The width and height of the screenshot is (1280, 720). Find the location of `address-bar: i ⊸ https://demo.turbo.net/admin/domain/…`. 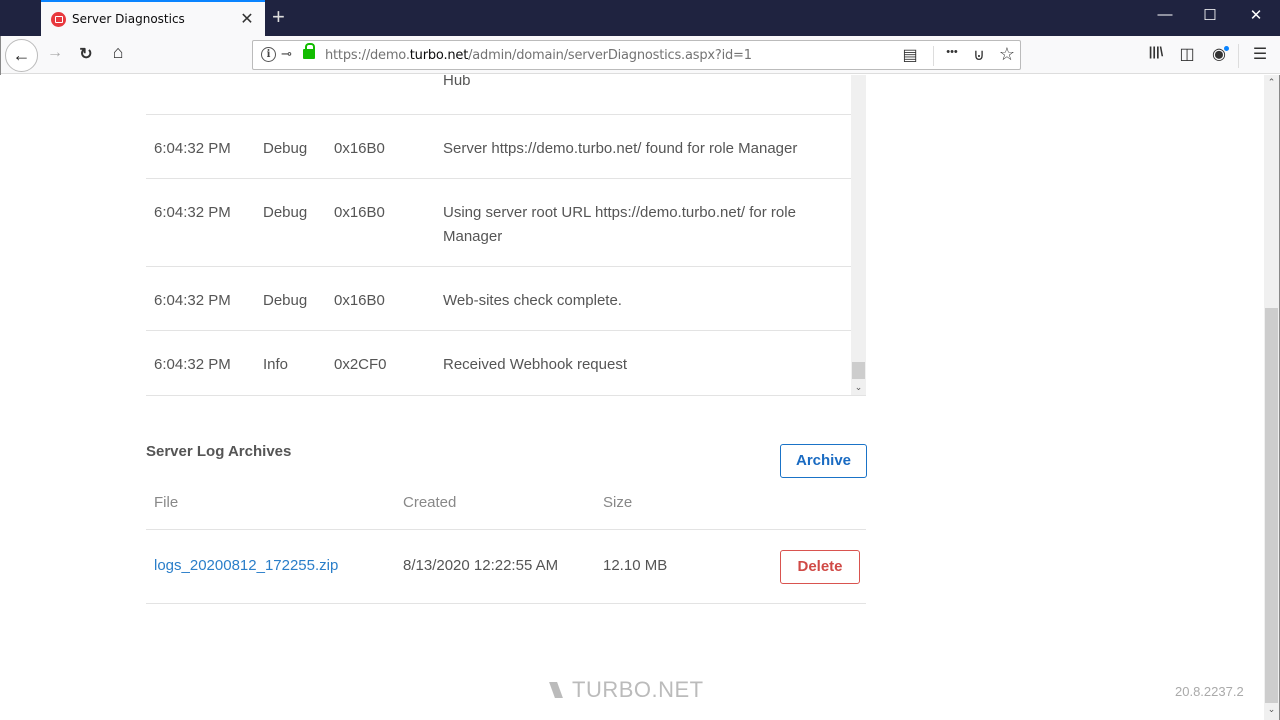

address-bar: i ⊸ https://demo.turbo.net/admin/domain/… is located at coordinates (636, 55).